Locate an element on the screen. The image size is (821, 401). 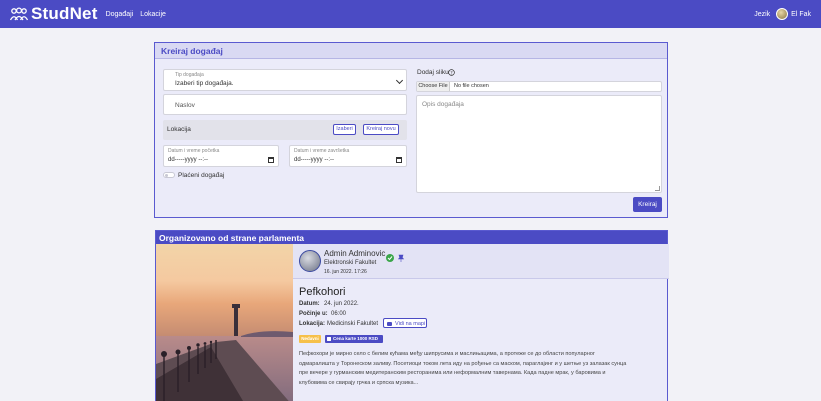
ticket-icon is located at coordinates (329, 339).